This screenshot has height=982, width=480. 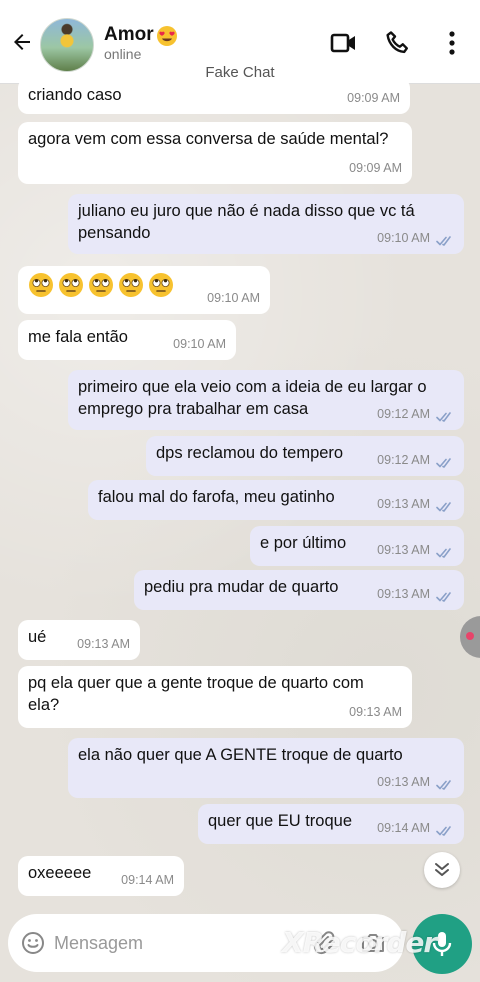 What do you see at coordinates (359, 942) in the screenshot?
I see `watermark: XRecorder` at bounding box center [359, 942].